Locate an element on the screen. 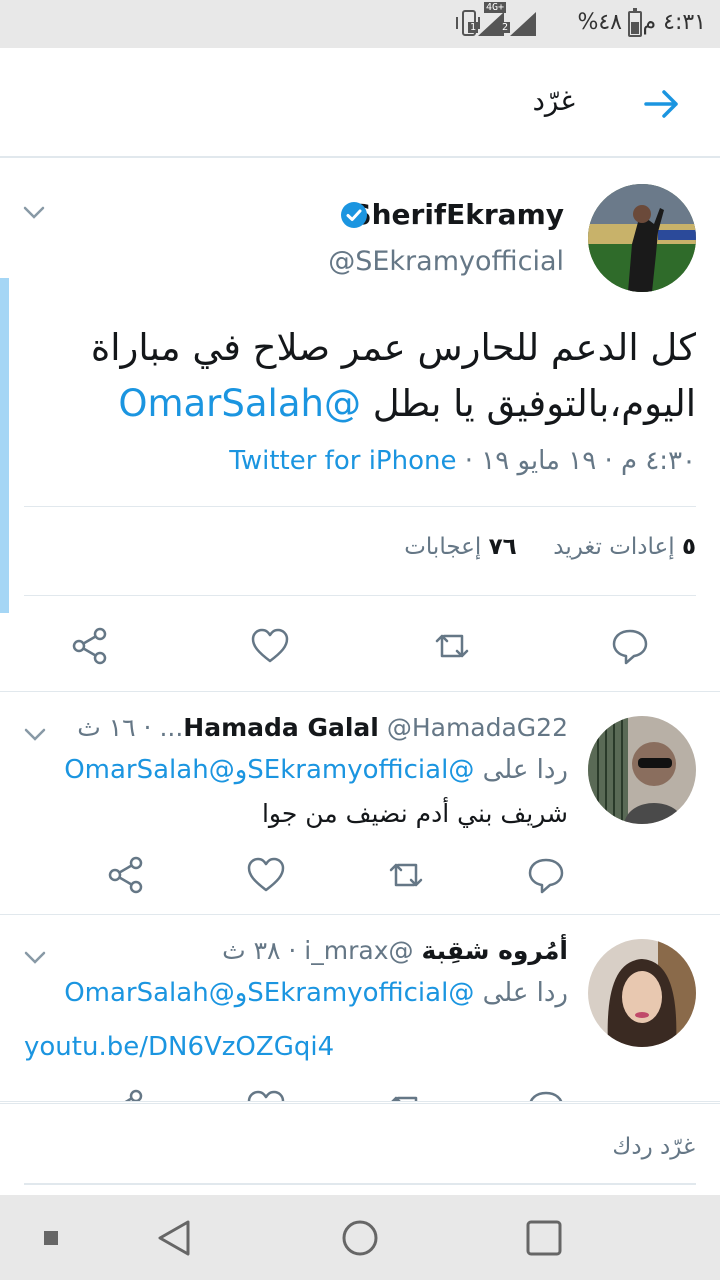 The image size is (720, 1280). author-handle: @i_mrax is located at coordinates (358, 950).